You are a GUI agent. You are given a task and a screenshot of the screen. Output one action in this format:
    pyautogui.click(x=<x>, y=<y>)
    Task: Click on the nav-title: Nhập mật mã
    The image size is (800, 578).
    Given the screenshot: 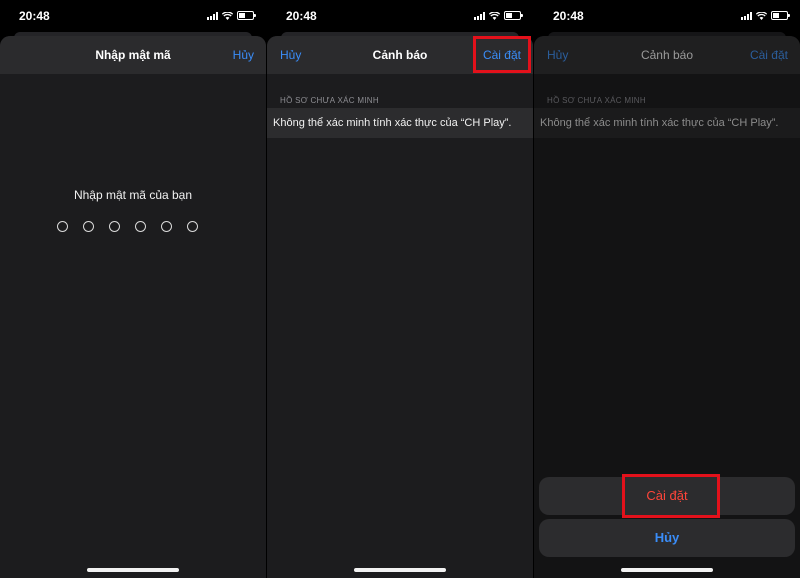 What is the action you would take?
    pyautogui.click(x=133, y=55)
    